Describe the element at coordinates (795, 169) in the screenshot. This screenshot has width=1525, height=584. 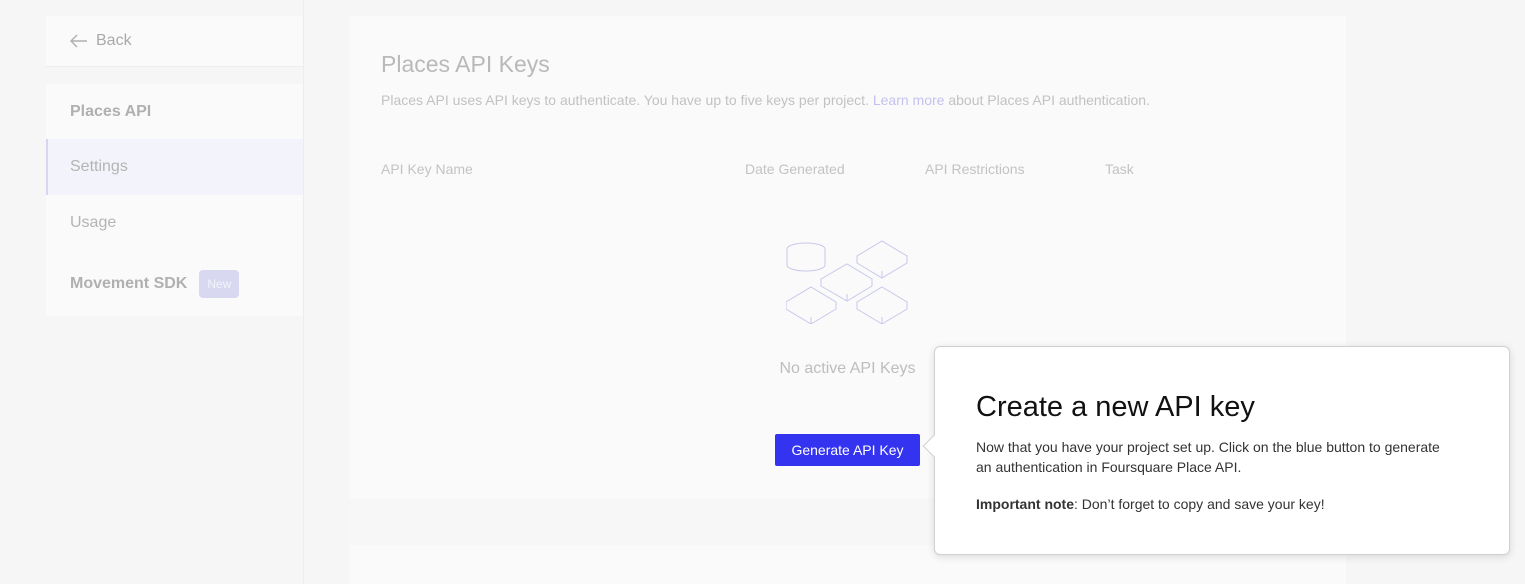
I see `column-header-date: Date Generated` at that location.